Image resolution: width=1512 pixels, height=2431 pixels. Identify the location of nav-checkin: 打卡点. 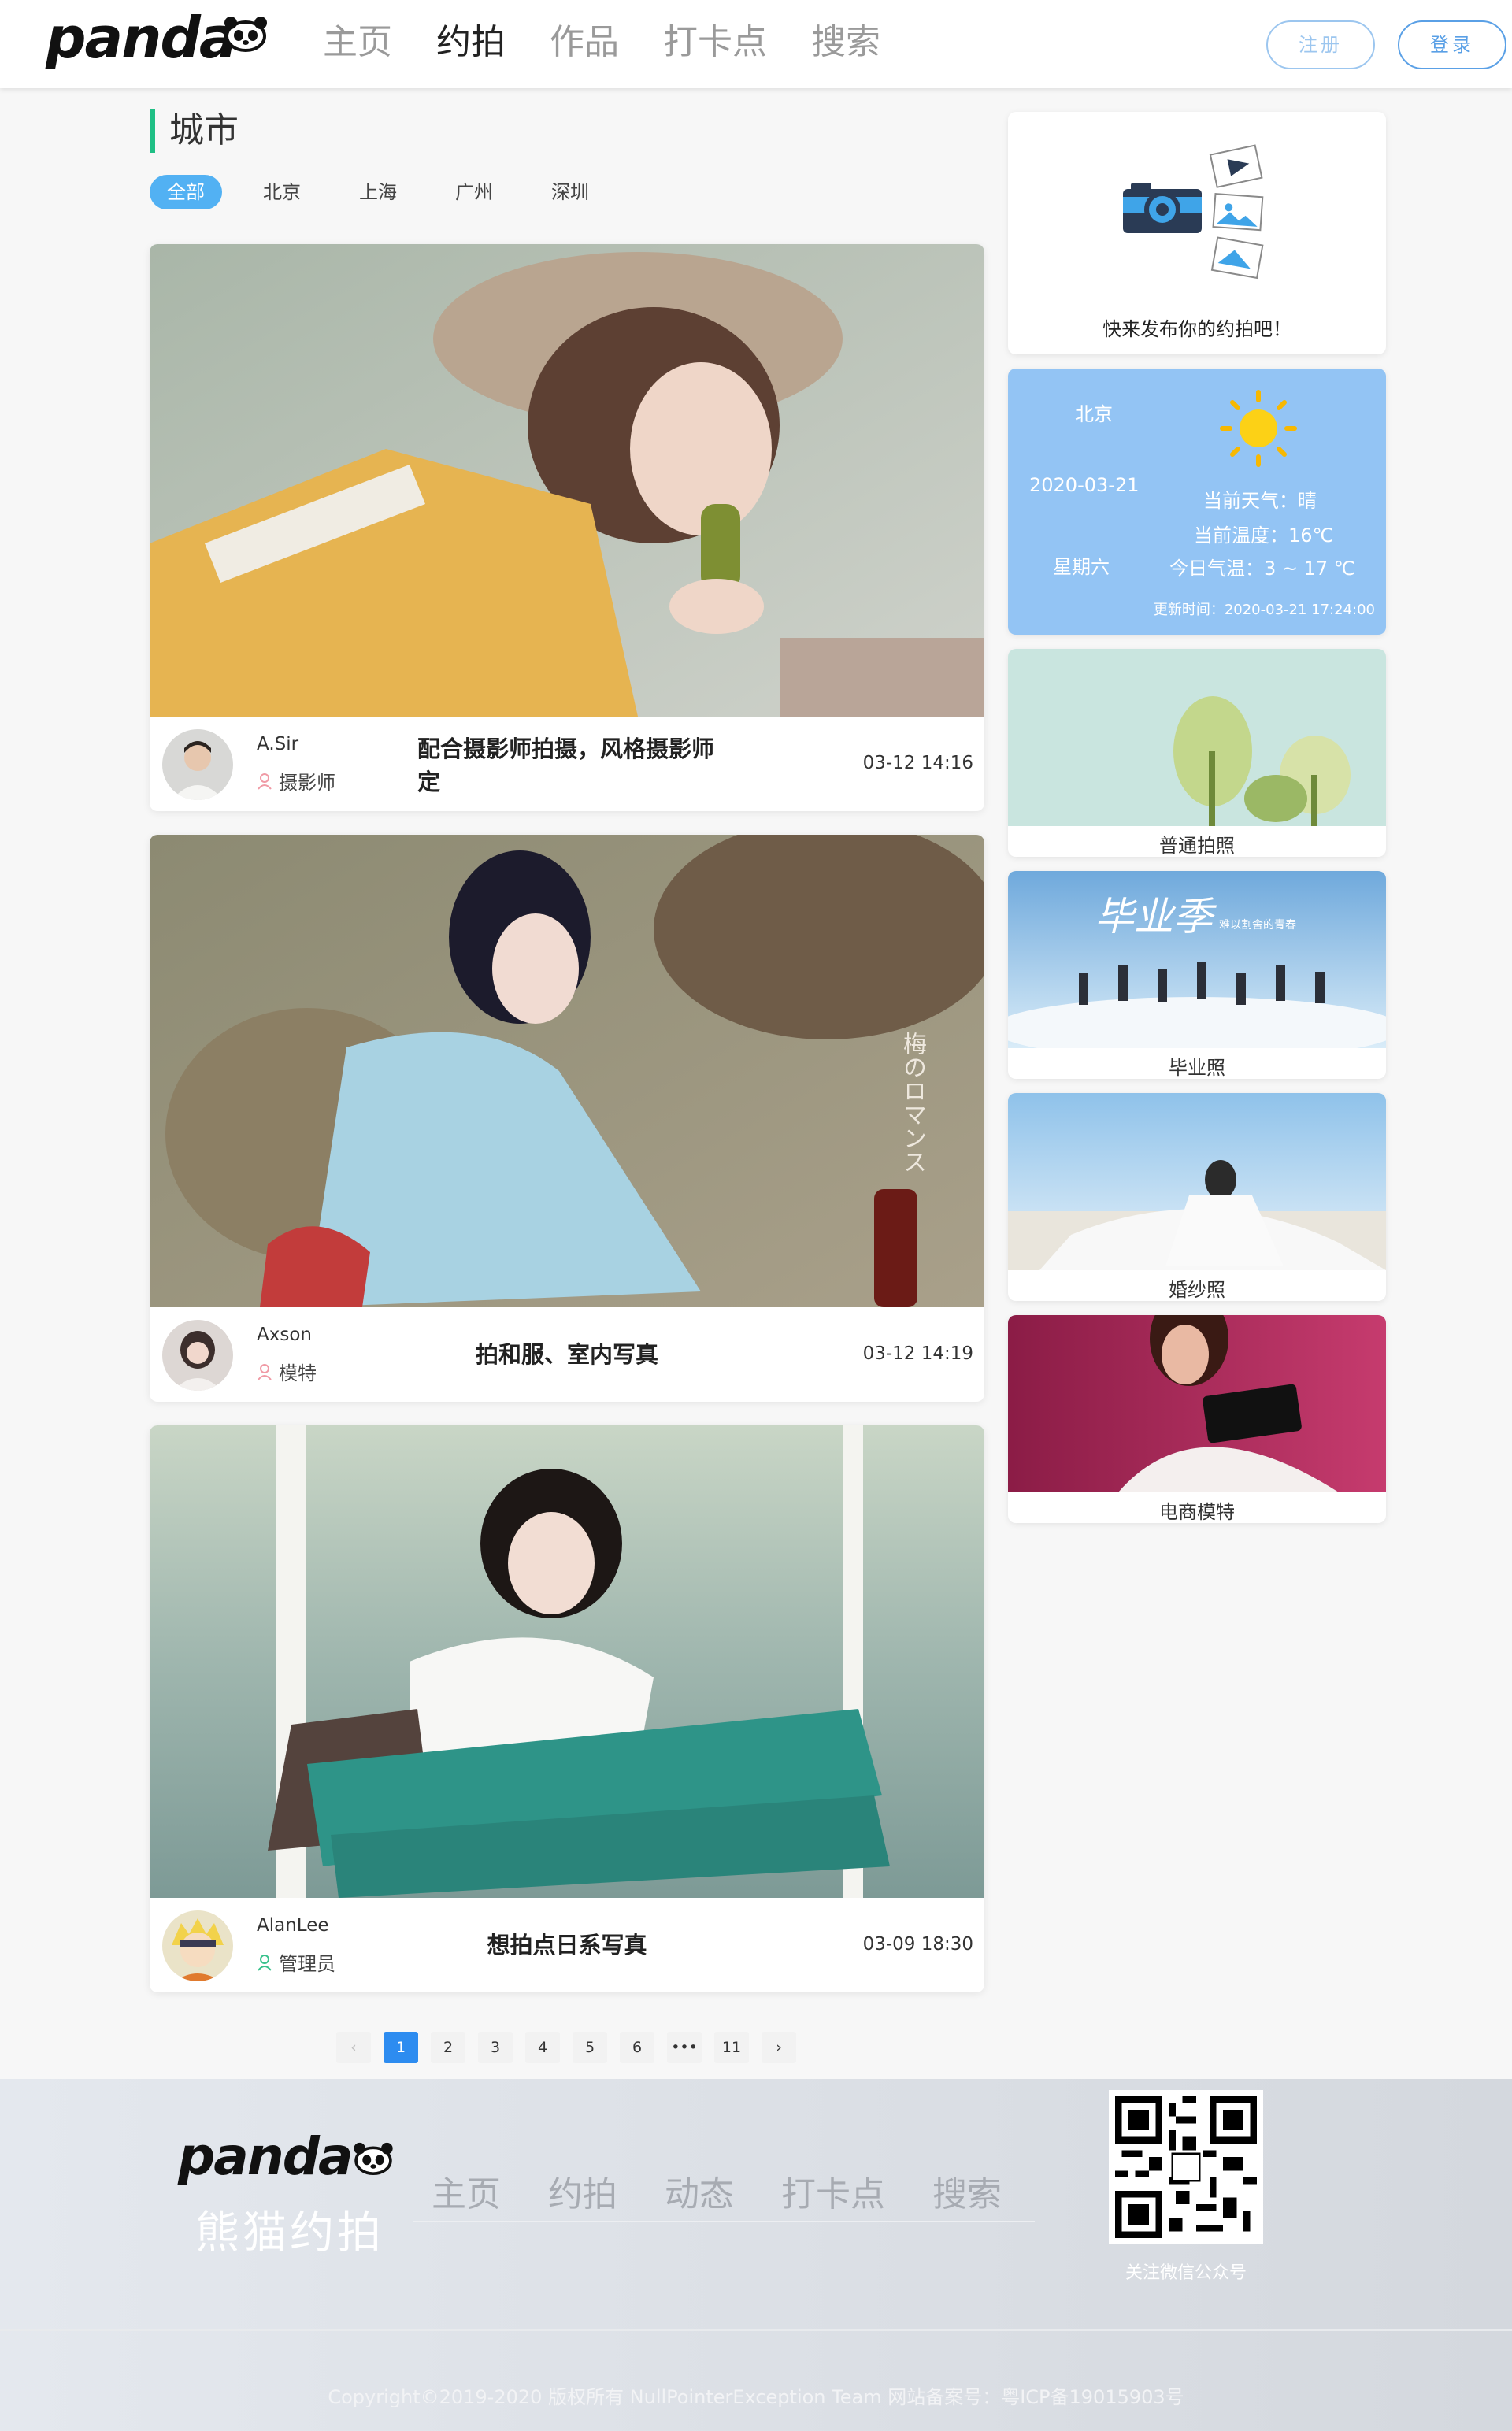
(715, 43).